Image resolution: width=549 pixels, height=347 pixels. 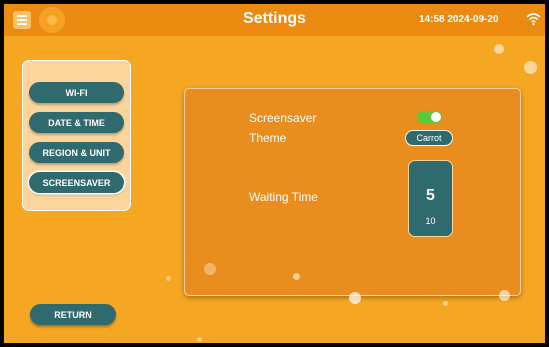 What do you see at coordinates (429, 117) in the screenshot?
I see `screensaver-toggle` at bounding box center [429, 117].